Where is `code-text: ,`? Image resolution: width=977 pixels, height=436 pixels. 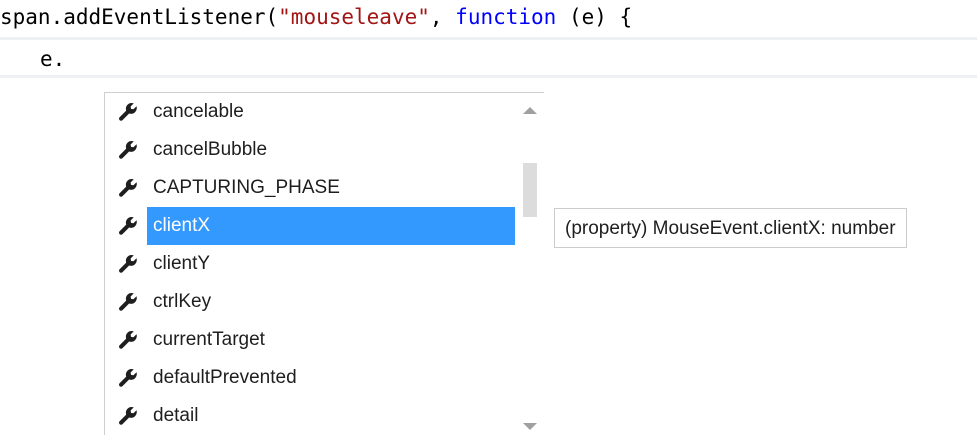 code-text: , is located at coordinates (442, 17).